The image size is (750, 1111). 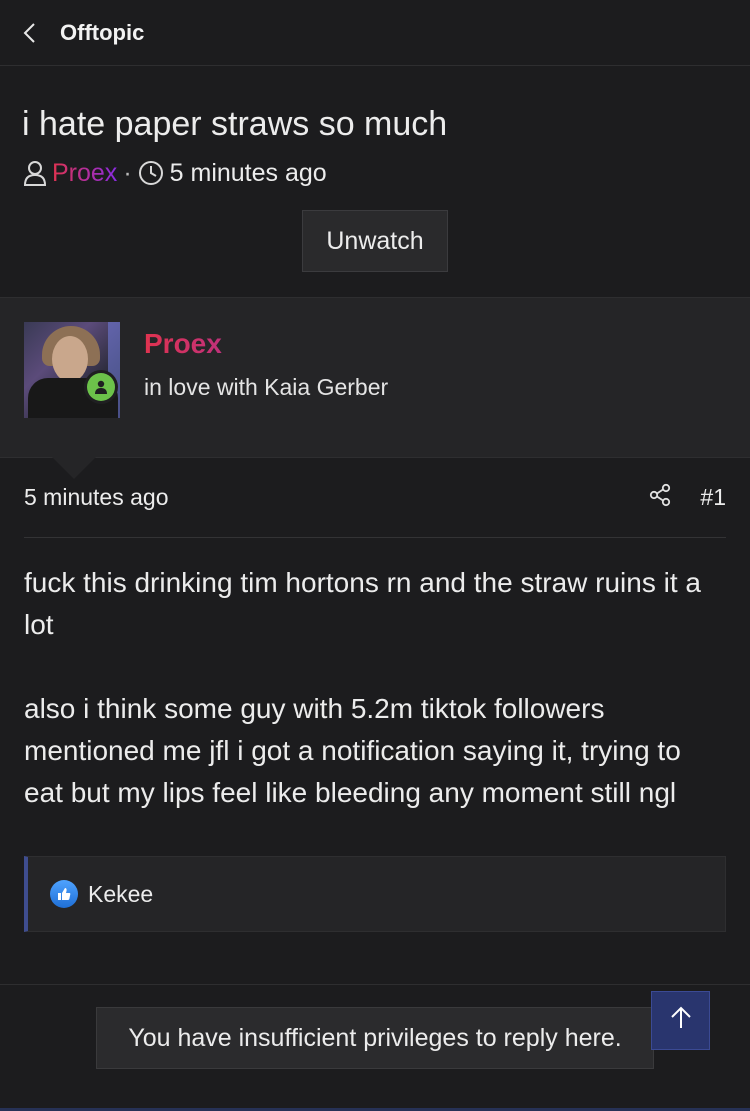 What do you see at coordinates (660, 497) in the screenshot?
I see `share-icon` at bounding box center [660, 497].